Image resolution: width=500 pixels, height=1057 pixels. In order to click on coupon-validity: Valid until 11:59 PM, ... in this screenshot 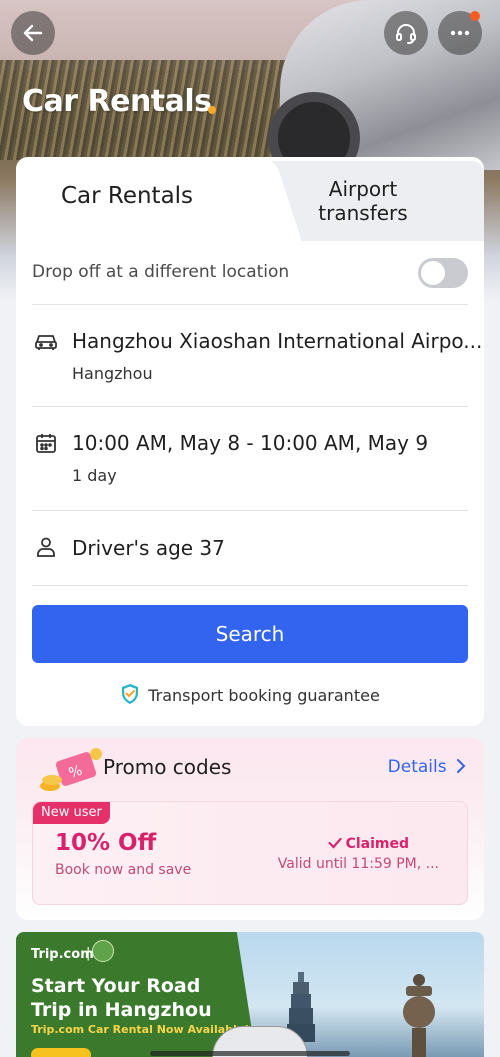, I will do `click(358, 864)`.